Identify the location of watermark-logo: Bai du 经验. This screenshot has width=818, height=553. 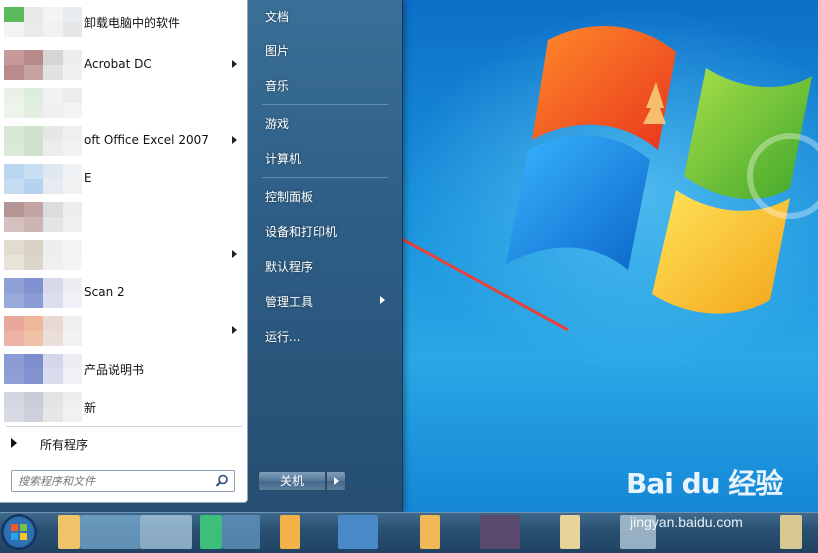
(704, 483).